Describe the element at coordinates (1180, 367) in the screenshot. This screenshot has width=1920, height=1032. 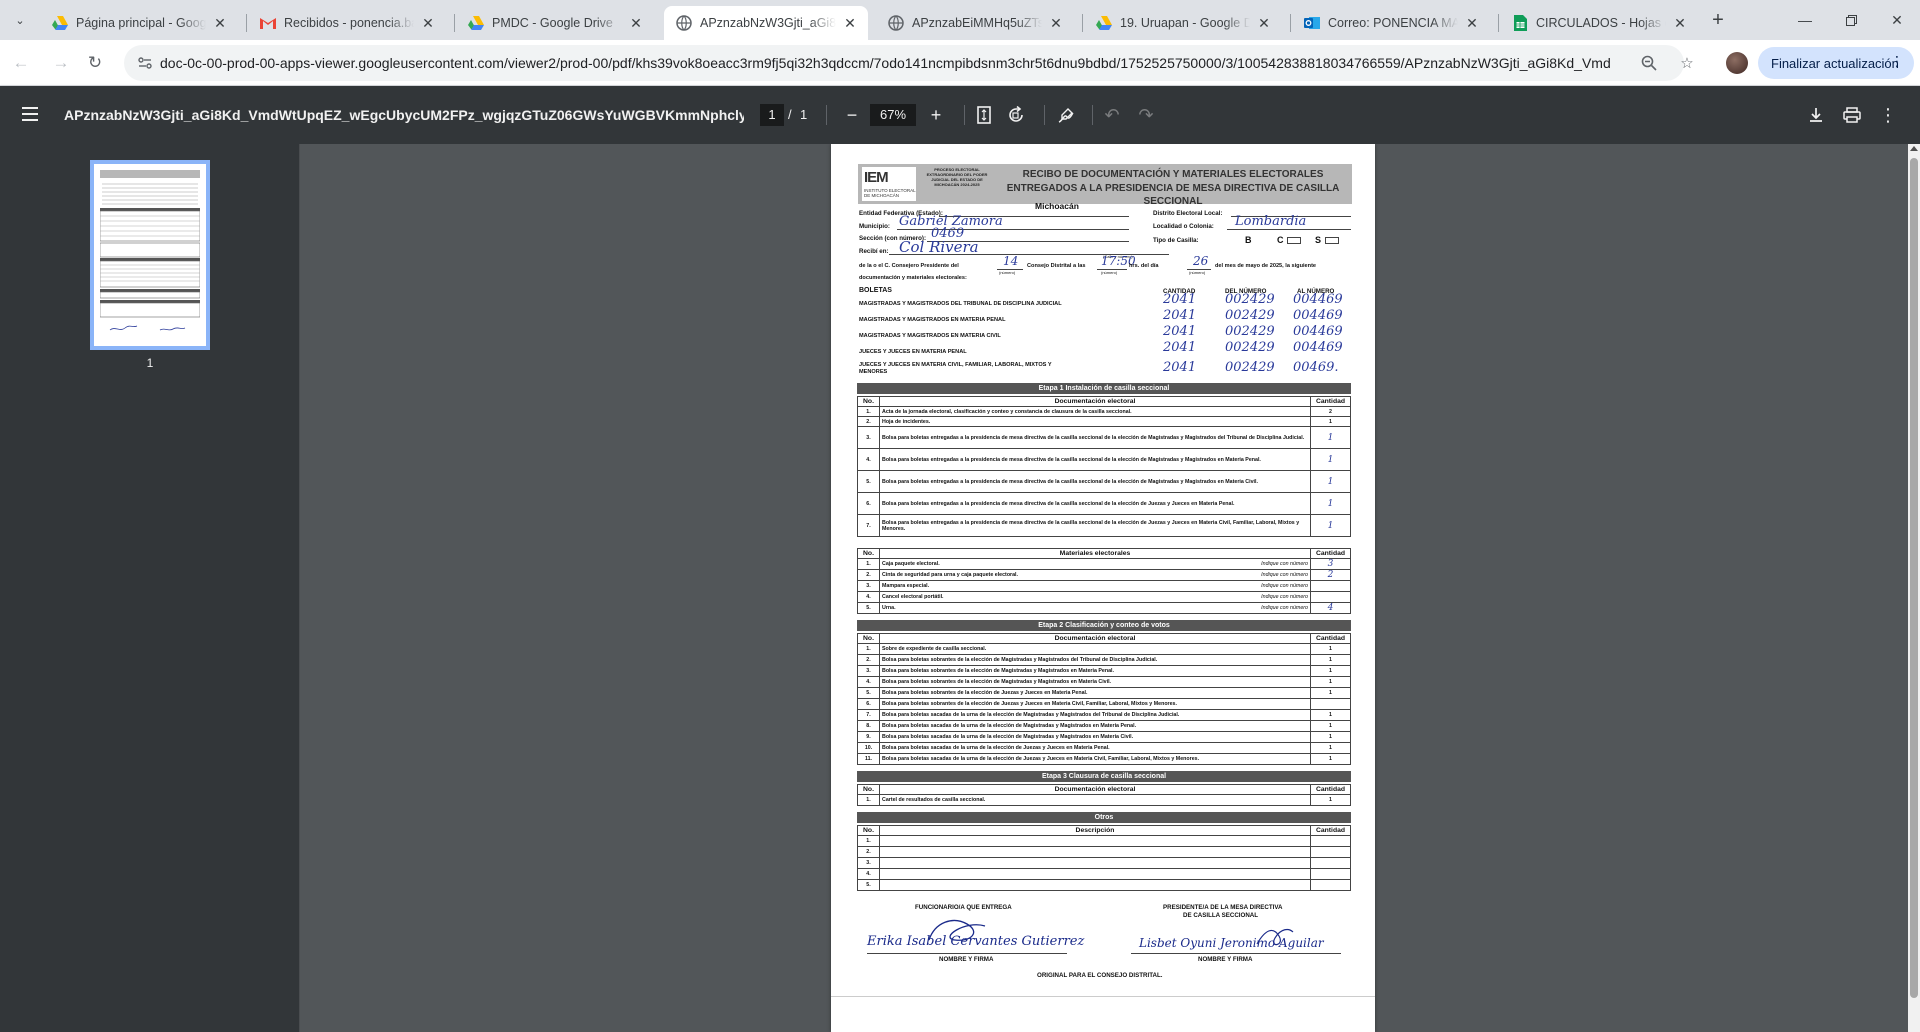
I see `boleta-cantidad: 2041` at that location.